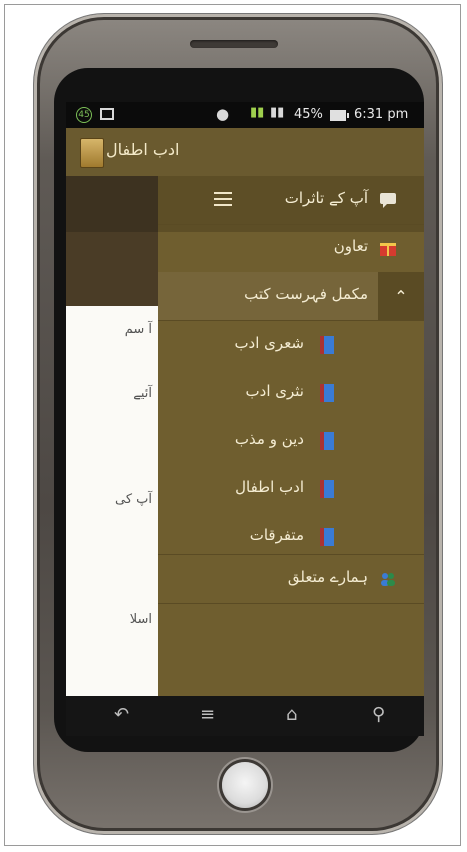  Describe the element at coordinates (223, 199) in the screenshot. I see `hamburger-menu-icon` at that location.